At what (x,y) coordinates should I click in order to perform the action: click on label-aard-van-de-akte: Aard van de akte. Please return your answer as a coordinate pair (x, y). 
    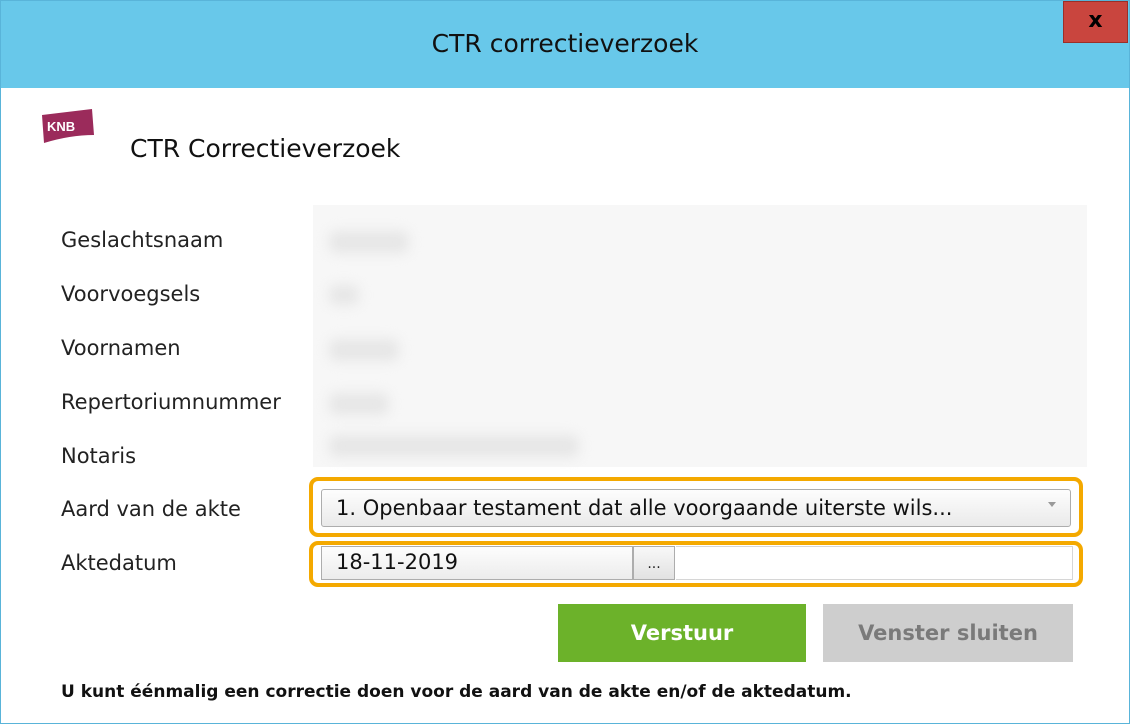
    Looking at the image, I should click on (151, 509).